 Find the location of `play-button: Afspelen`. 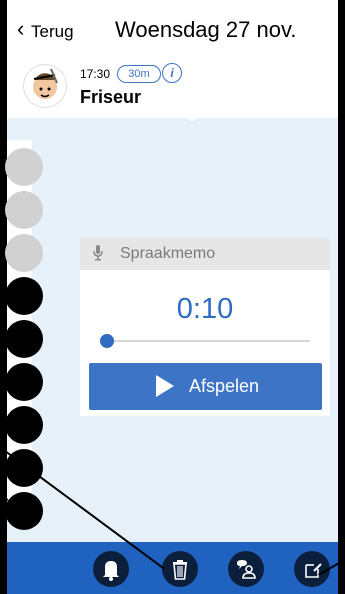

play-button: Afspelen is located at coordinates (205, 386).